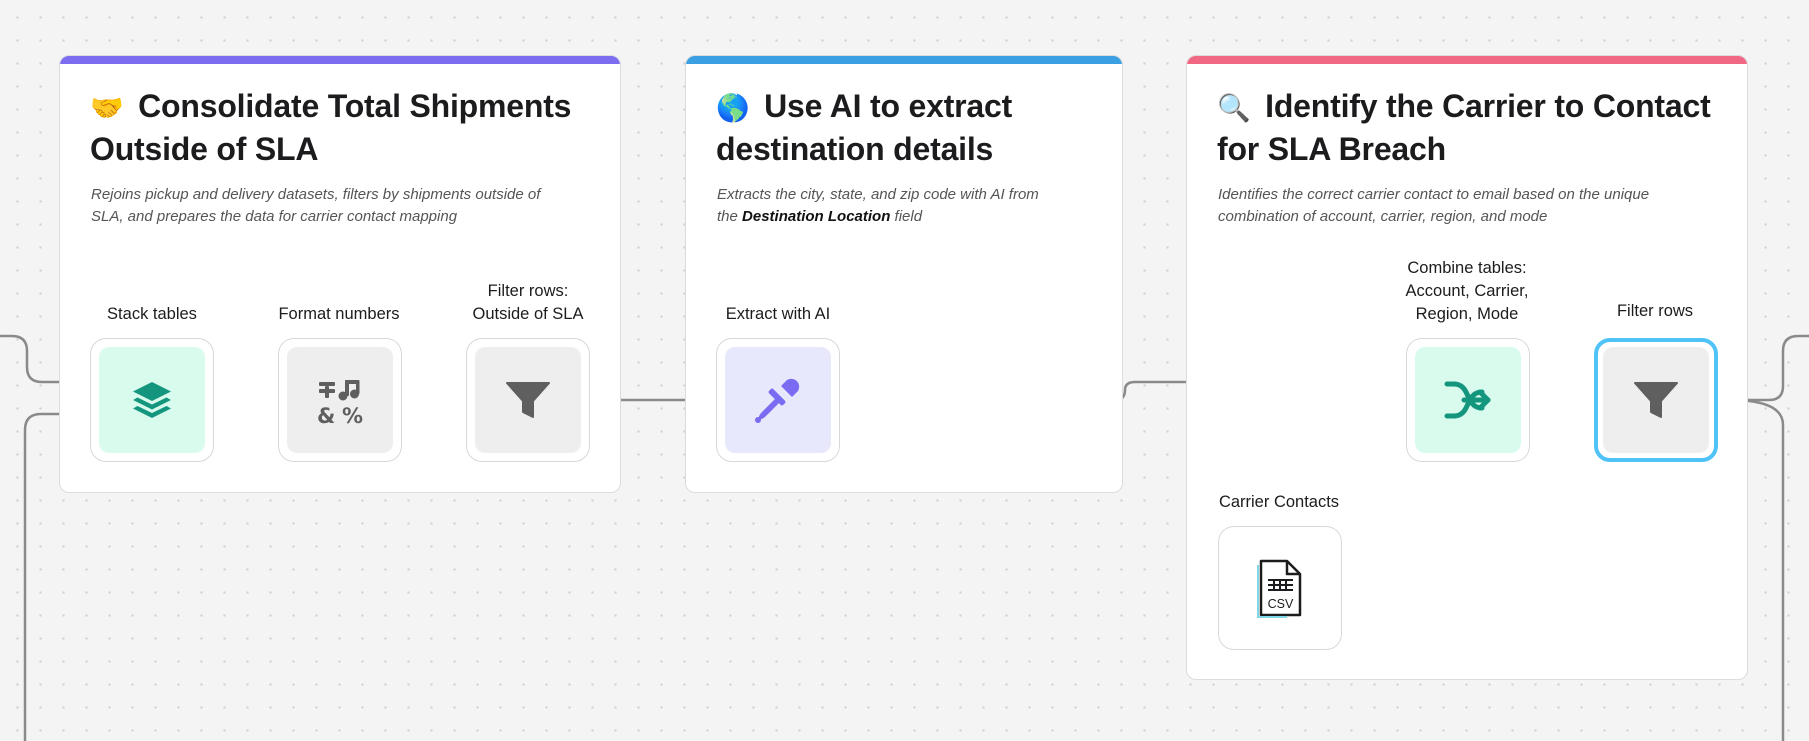  I want to click on csv-file-icon: CSV, so click(1279, 588).